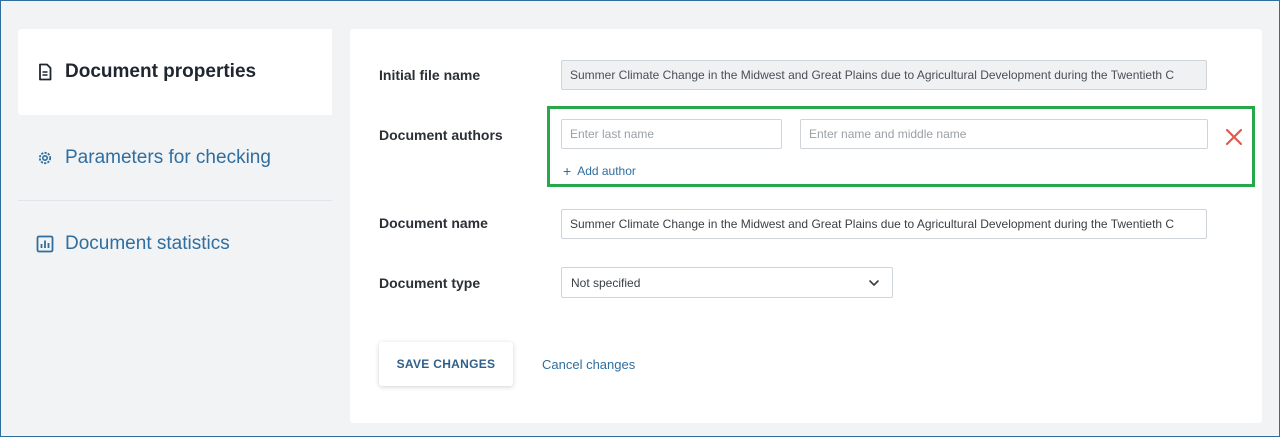  What do you see at coordinates (874, 283) in the screenshot?
I see `chevron-down-icon` at bounding box center [874, 283].